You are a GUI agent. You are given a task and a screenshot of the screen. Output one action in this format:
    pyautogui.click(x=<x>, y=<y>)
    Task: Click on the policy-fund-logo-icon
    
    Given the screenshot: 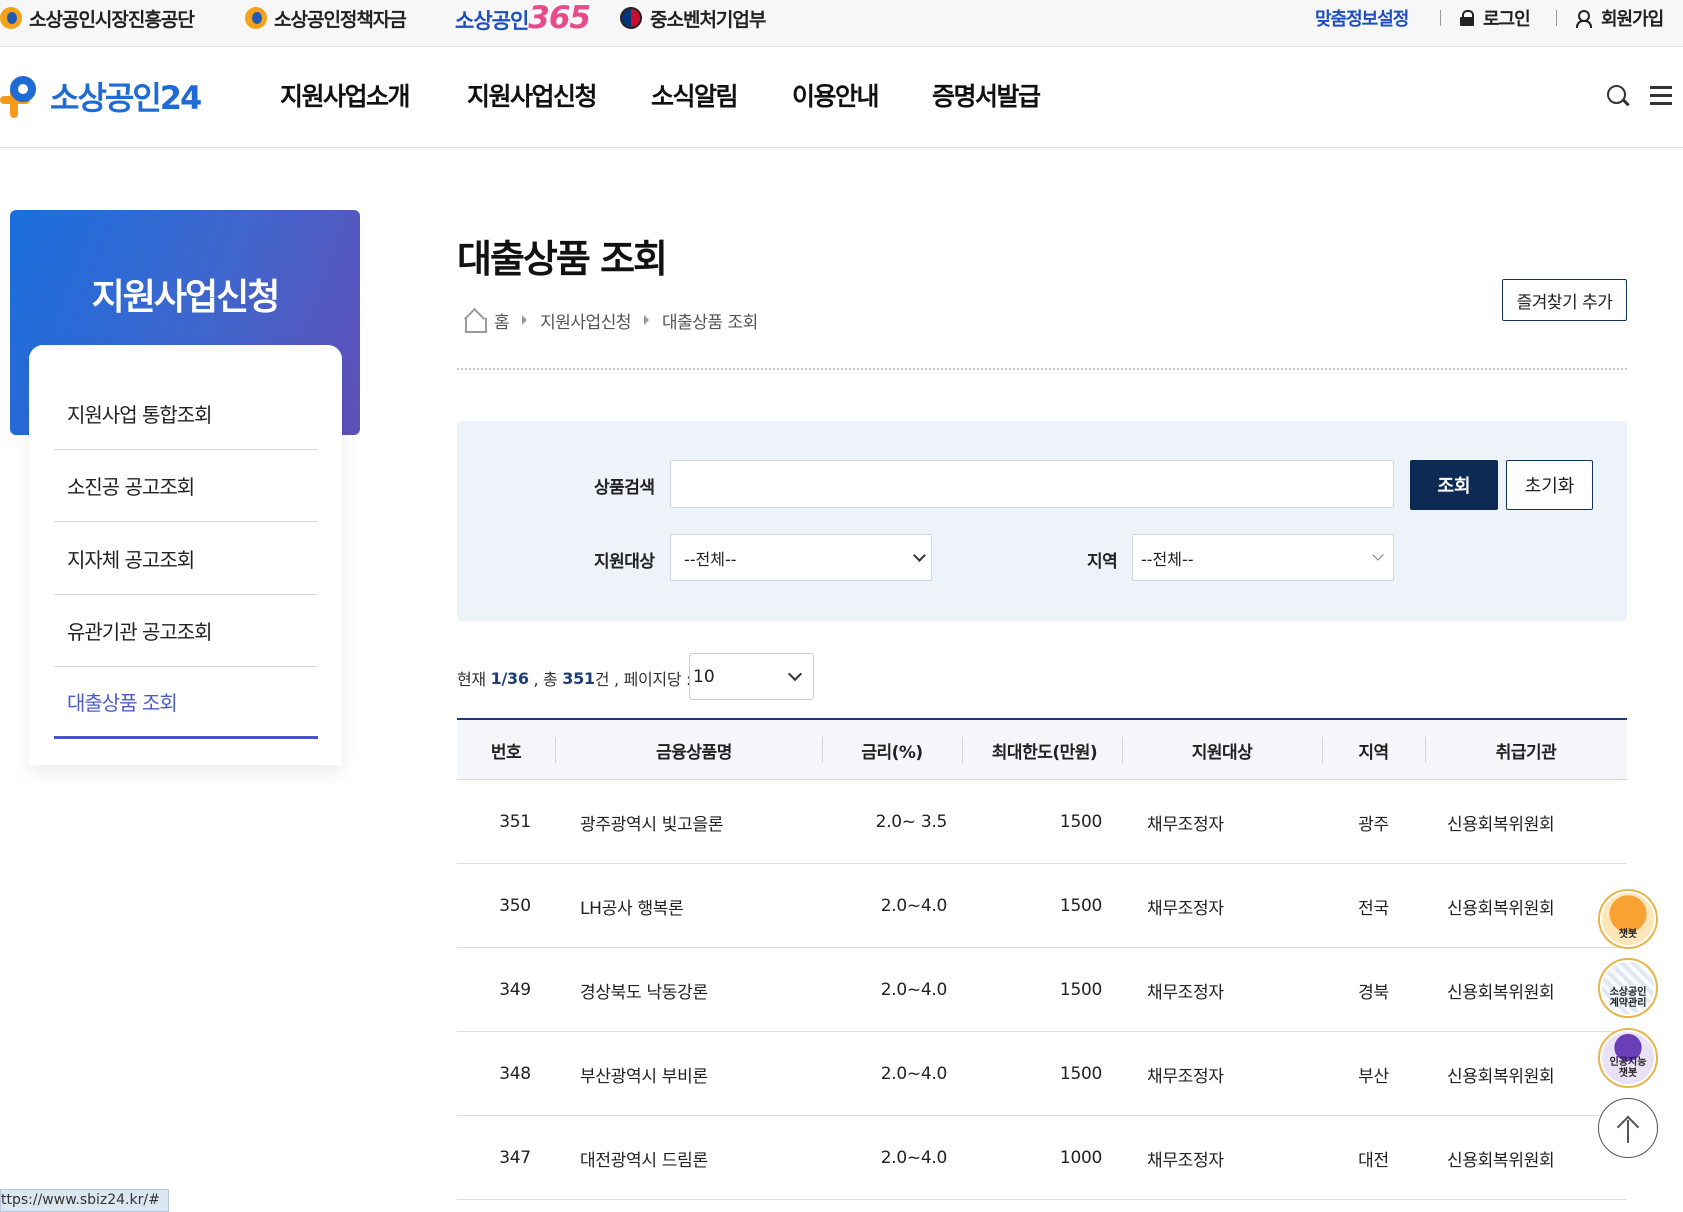 What is the action you would take?
    pyautogui.click(x=256, y=18)
    